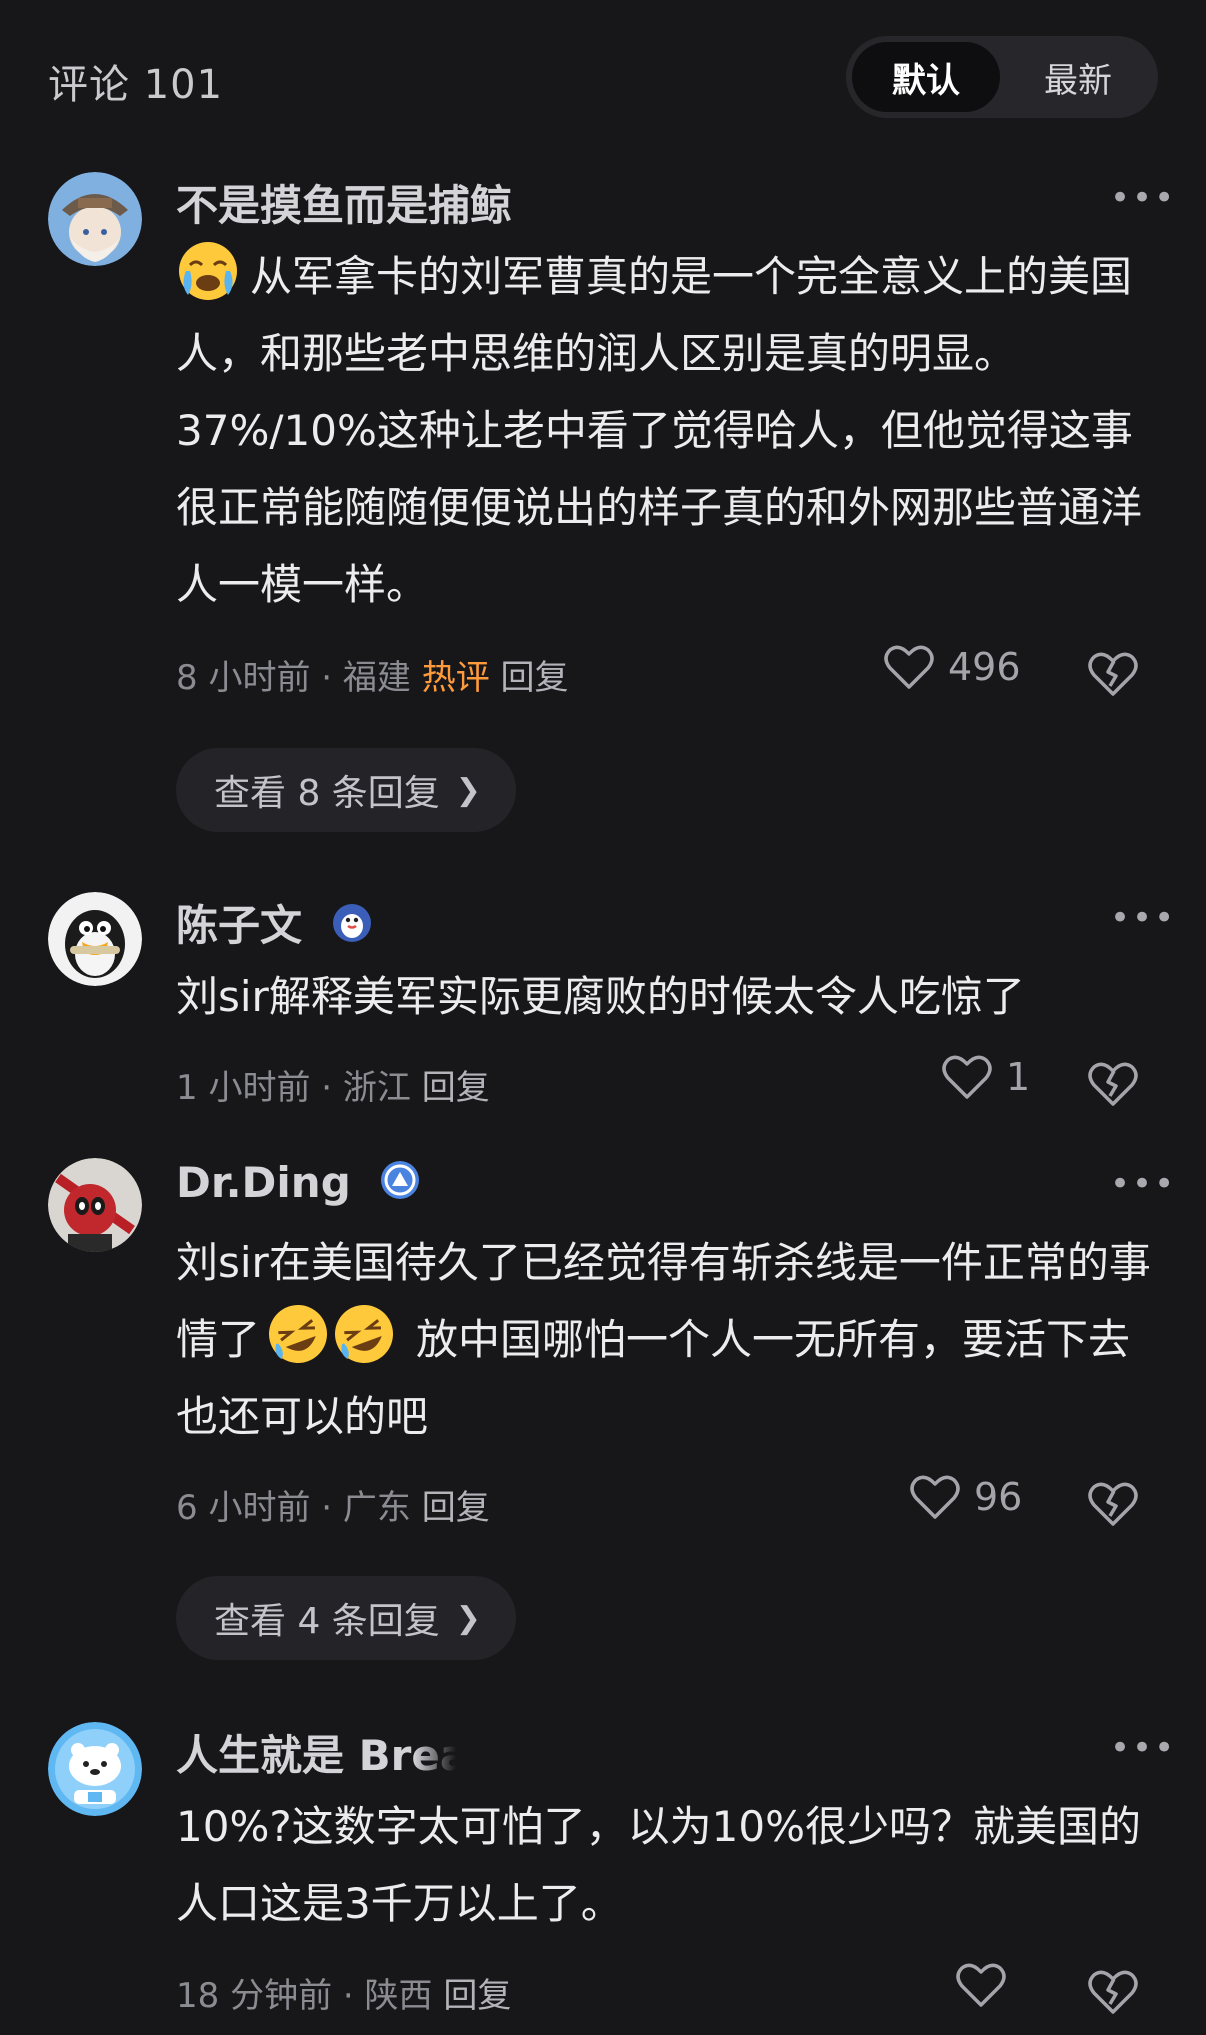 This screenshot has width=1206, height=2035. What do you see at coordinates (243, 1508) in the screenshot?
I see `comment-time: 6 小时前` at bounding box center [243, 1508].